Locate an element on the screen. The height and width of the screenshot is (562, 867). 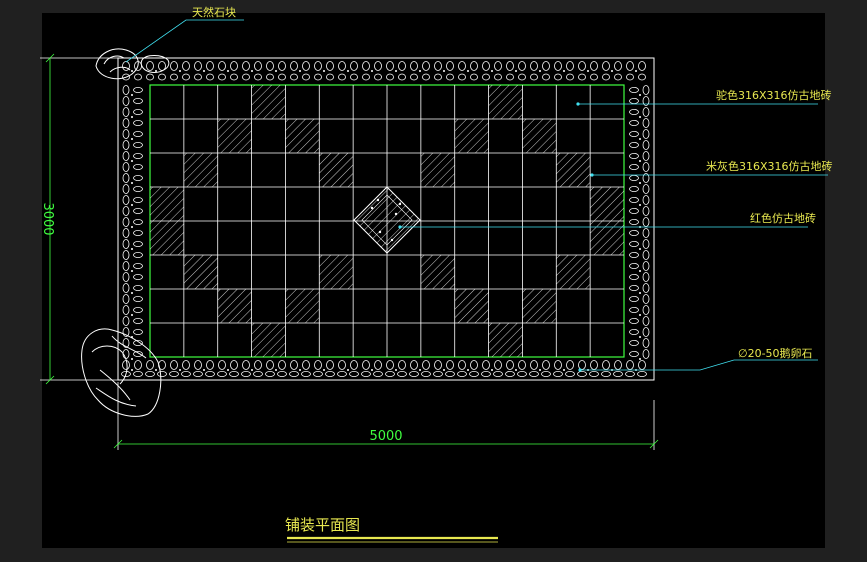
label-tile-red: 红色仿古地砖 is located at coordinates (783, 218).